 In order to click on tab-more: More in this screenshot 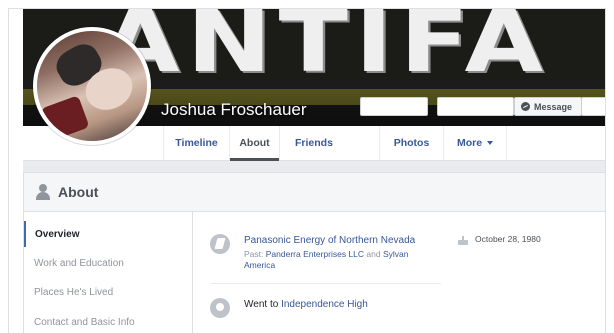, I will do `click(475, 143)`.